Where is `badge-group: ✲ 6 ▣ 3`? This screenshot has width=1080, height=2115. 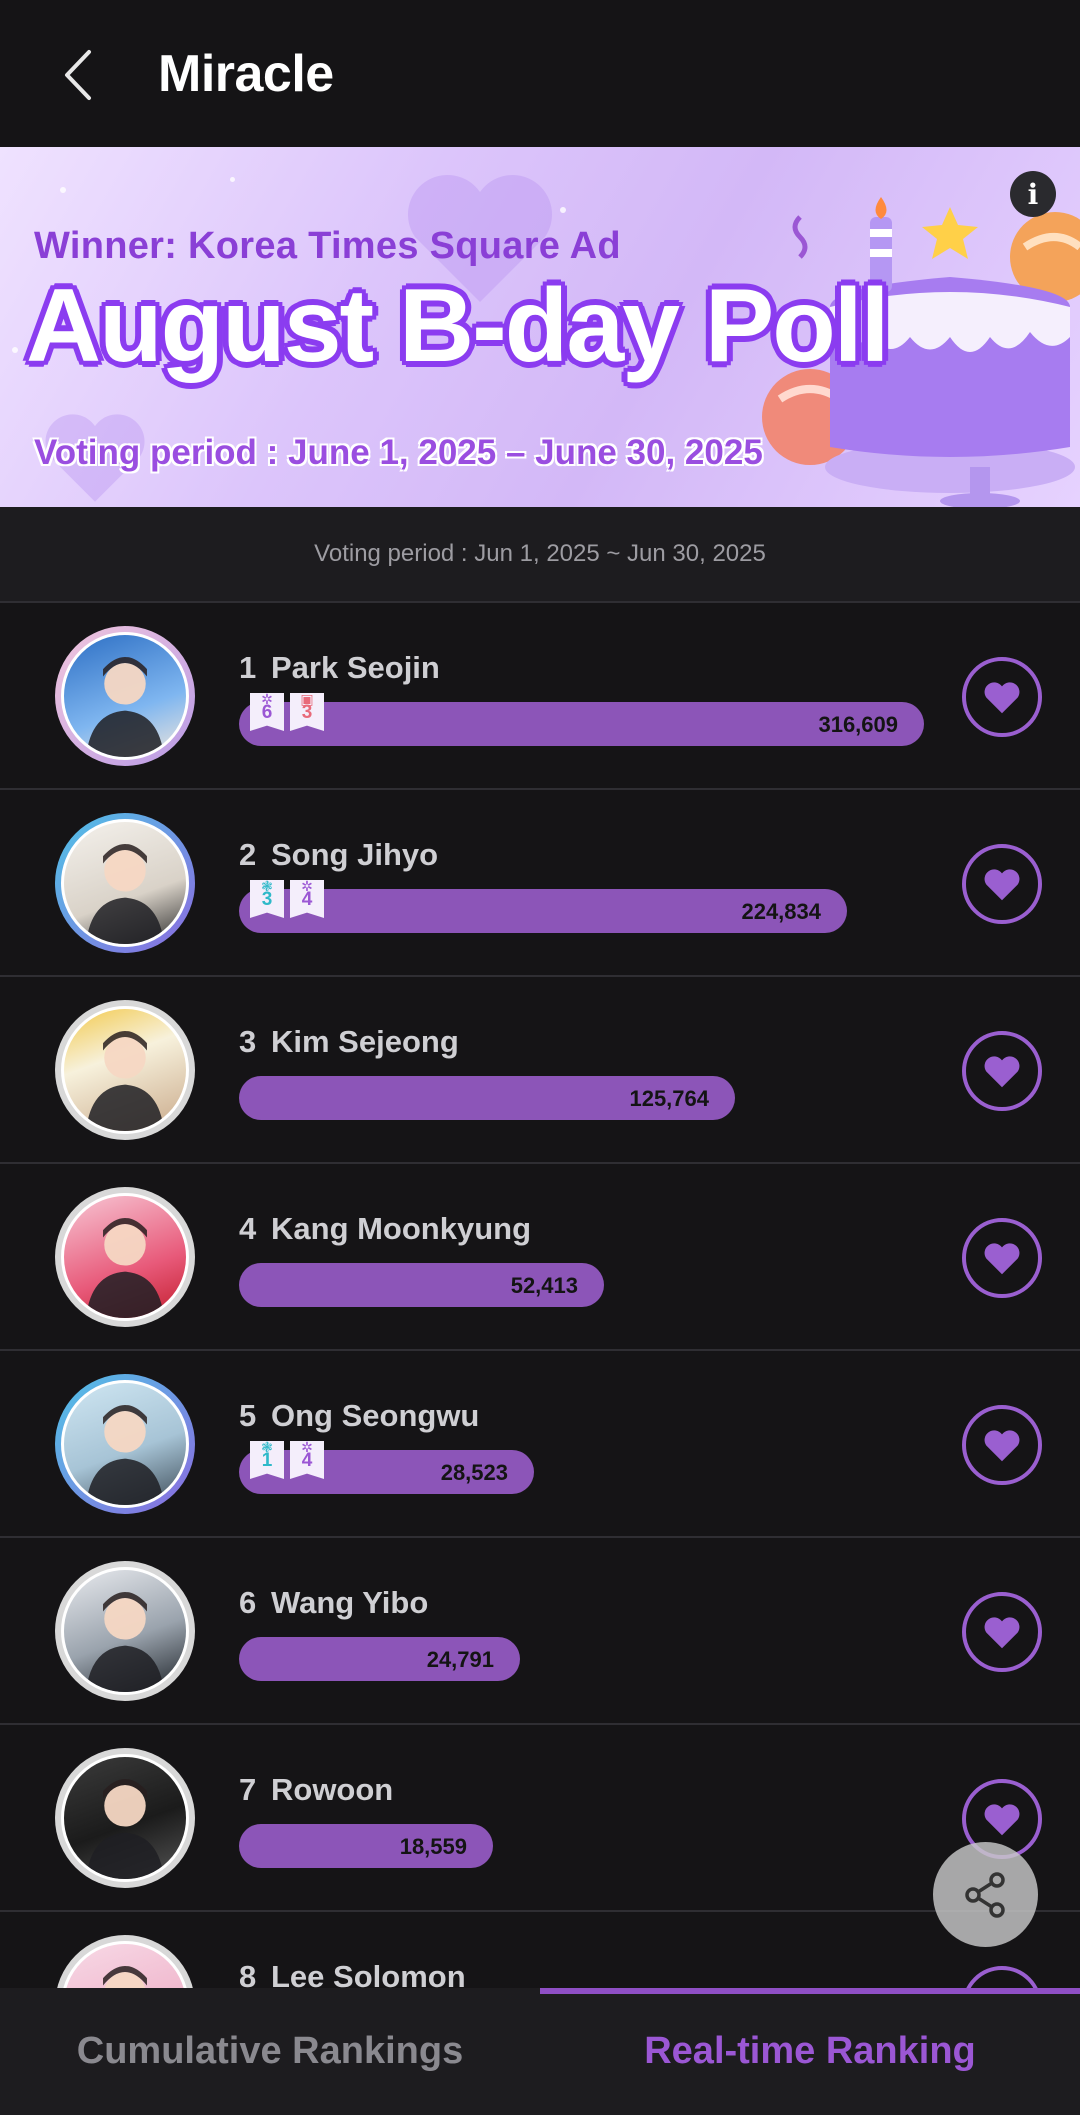 badge-group: ✲ 6 ▣ 3 is located at coordinates (287, 712).